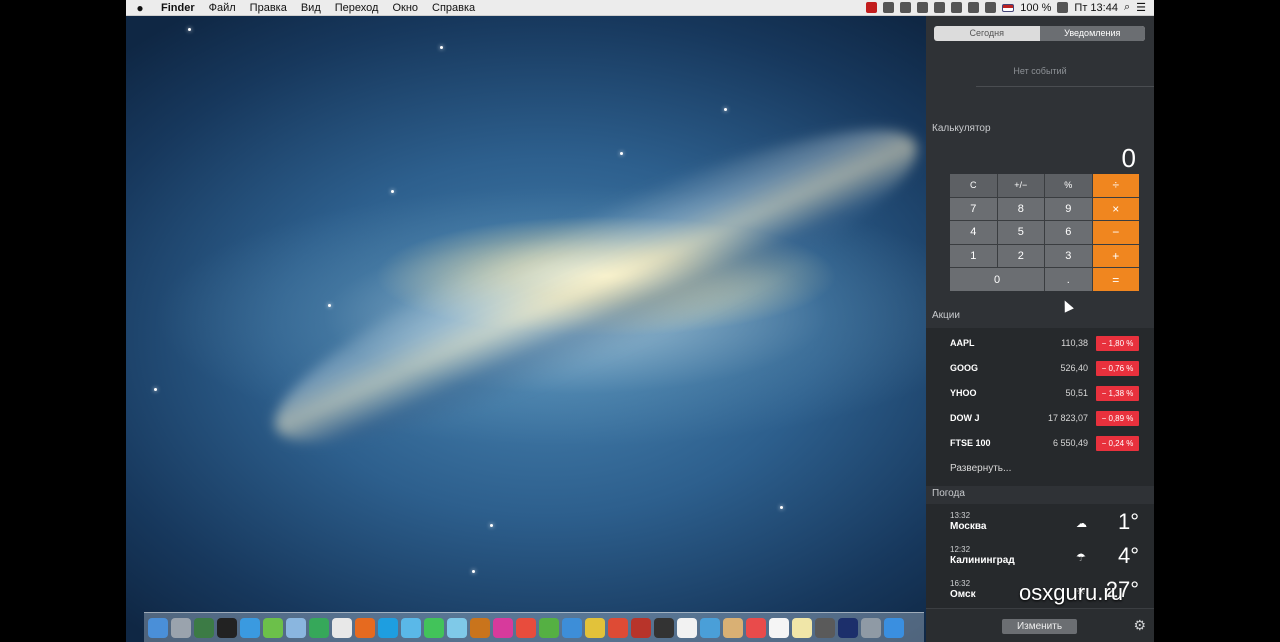 This screenshot has height=642, width=1280. What do you see at coordinates (1141, 7) in the screenshot?
I see `notification-center-icon: ☰` at bounding box center [1141, 7].